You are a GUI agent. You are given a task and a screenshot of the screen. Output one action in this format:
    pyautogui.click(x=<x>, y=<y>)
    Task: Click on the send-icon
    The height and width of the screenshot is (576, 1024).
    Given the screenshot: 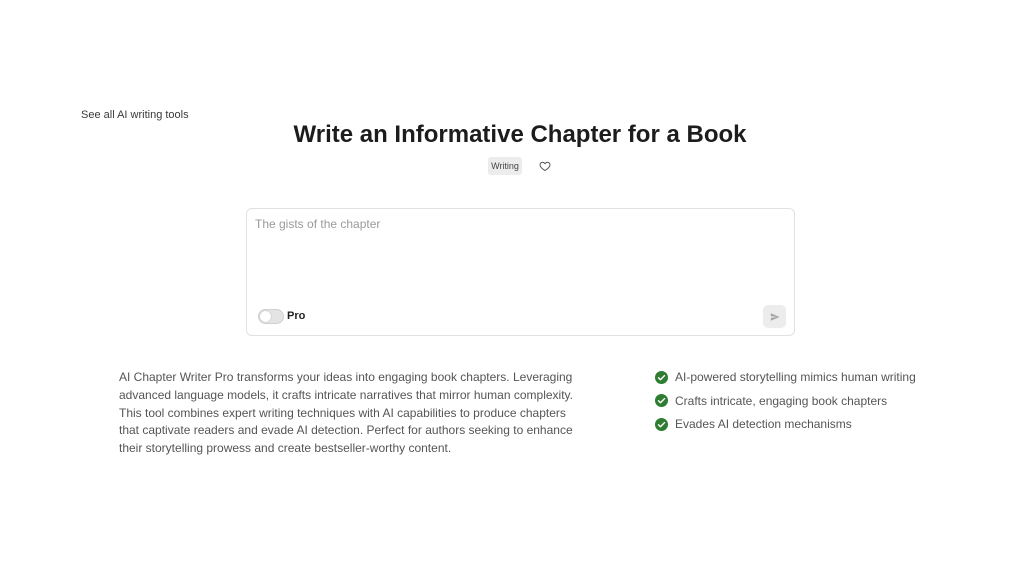 What is the action you would take?
    pyautogui.click(x=775, y=316)
    